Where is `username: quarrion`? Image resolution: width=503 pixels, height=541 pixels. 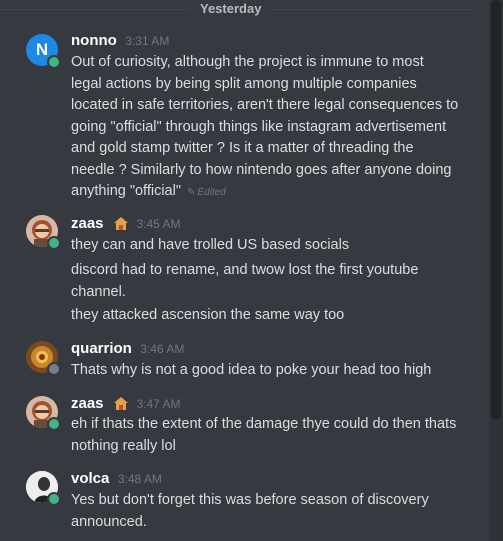 username: quarrion is located at coordinates (101, 348).